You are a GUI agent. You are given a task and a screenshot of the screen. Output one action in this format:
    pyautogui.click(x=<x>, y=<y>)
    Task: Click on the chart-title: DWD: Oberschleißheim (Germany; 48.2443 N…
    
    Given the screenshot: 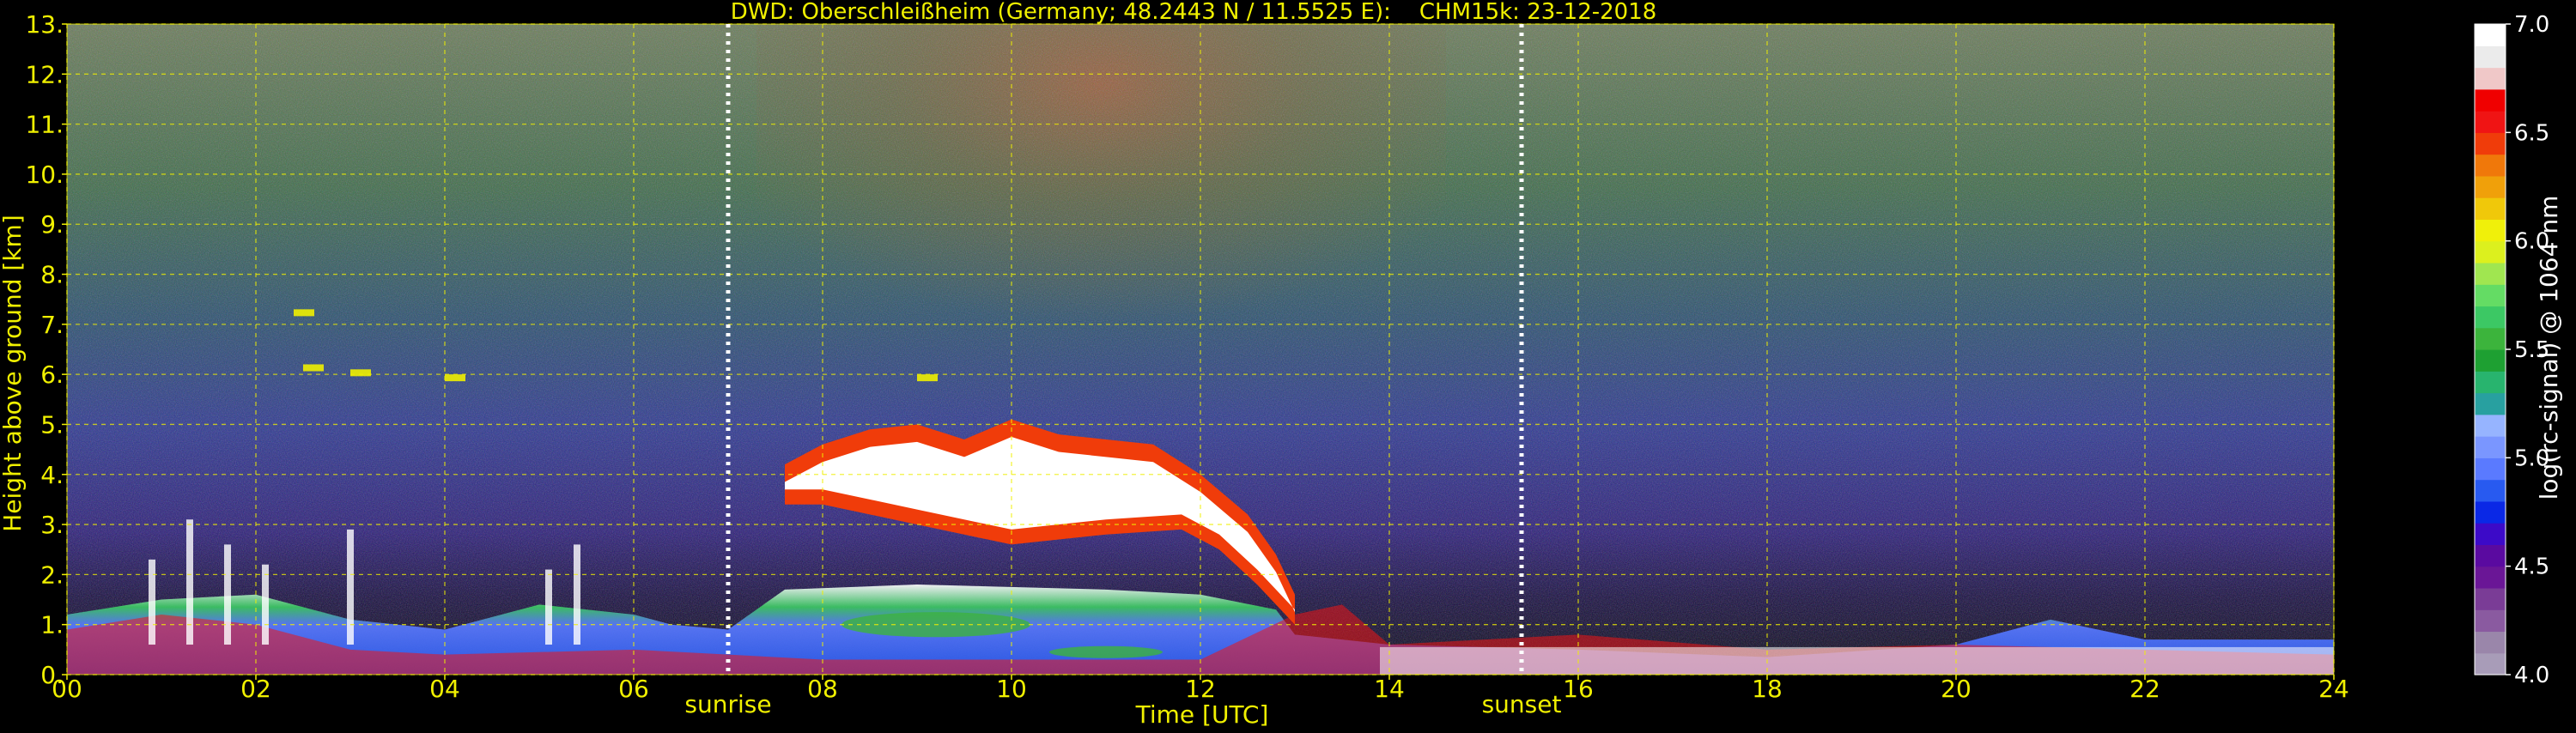 What is the action you would take?
    pyautogui.click(x=1194, y=12)
    